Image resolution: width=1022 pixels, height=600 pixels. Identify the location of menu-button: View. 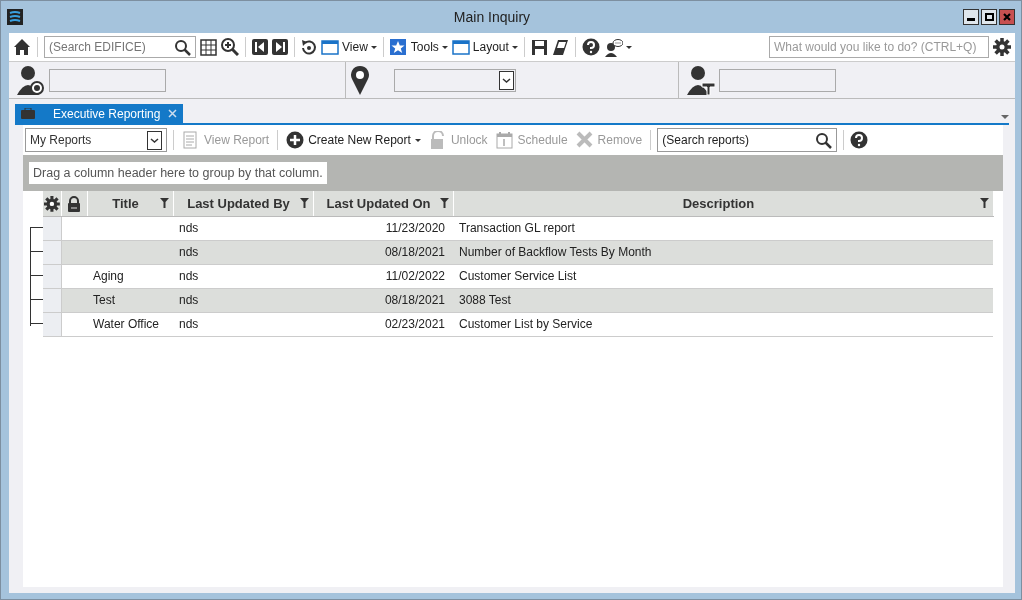
(349, 47).